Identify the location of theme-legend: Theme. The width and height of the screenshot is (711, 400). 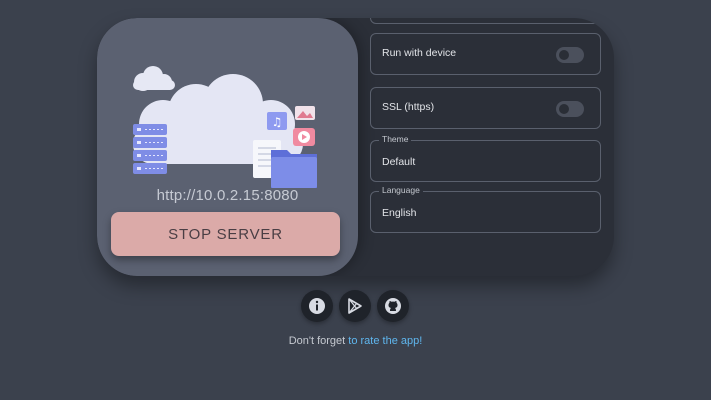
(395, 139).